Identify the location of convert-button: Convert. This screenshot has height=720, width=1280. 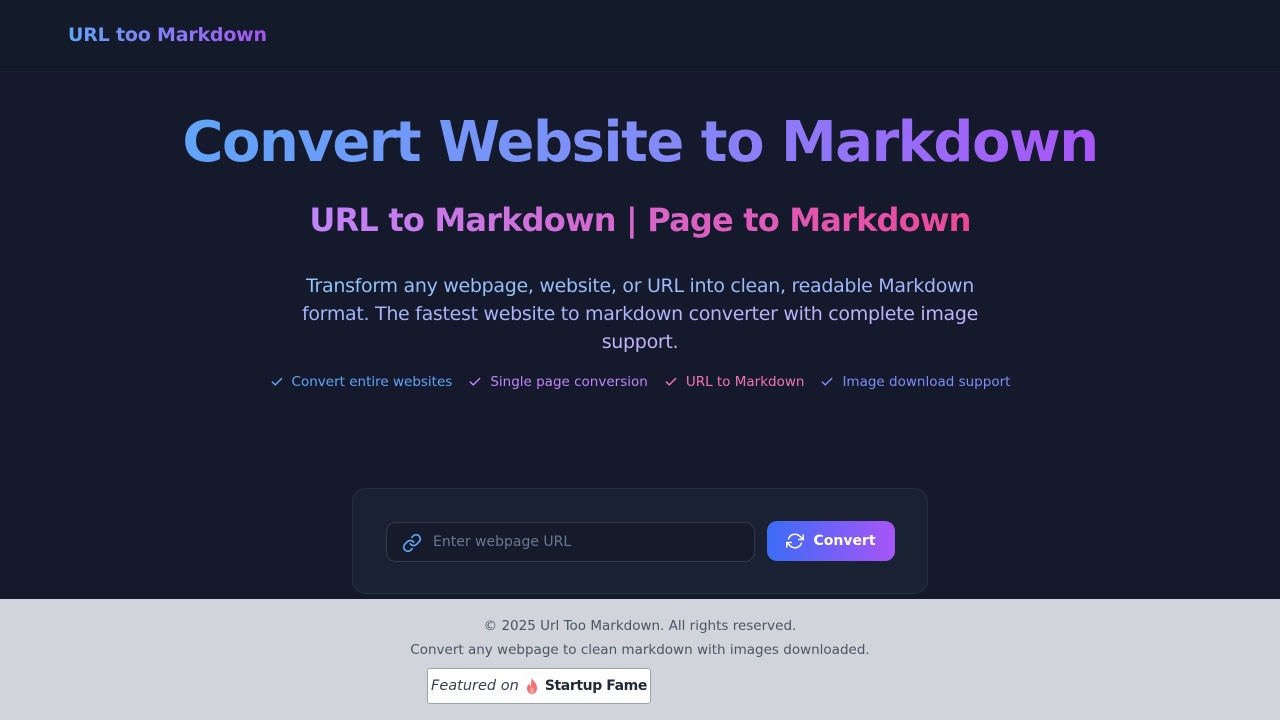
(831, 541).